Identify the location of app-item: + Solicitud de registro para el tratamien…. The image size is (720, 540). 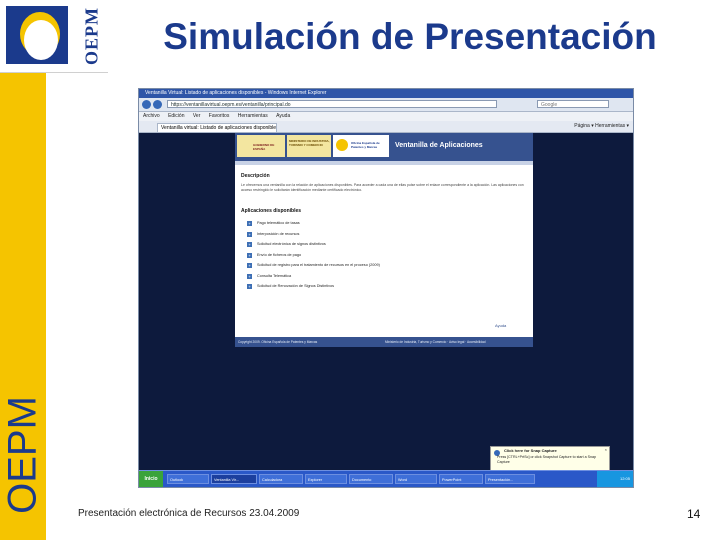
(347, 267).